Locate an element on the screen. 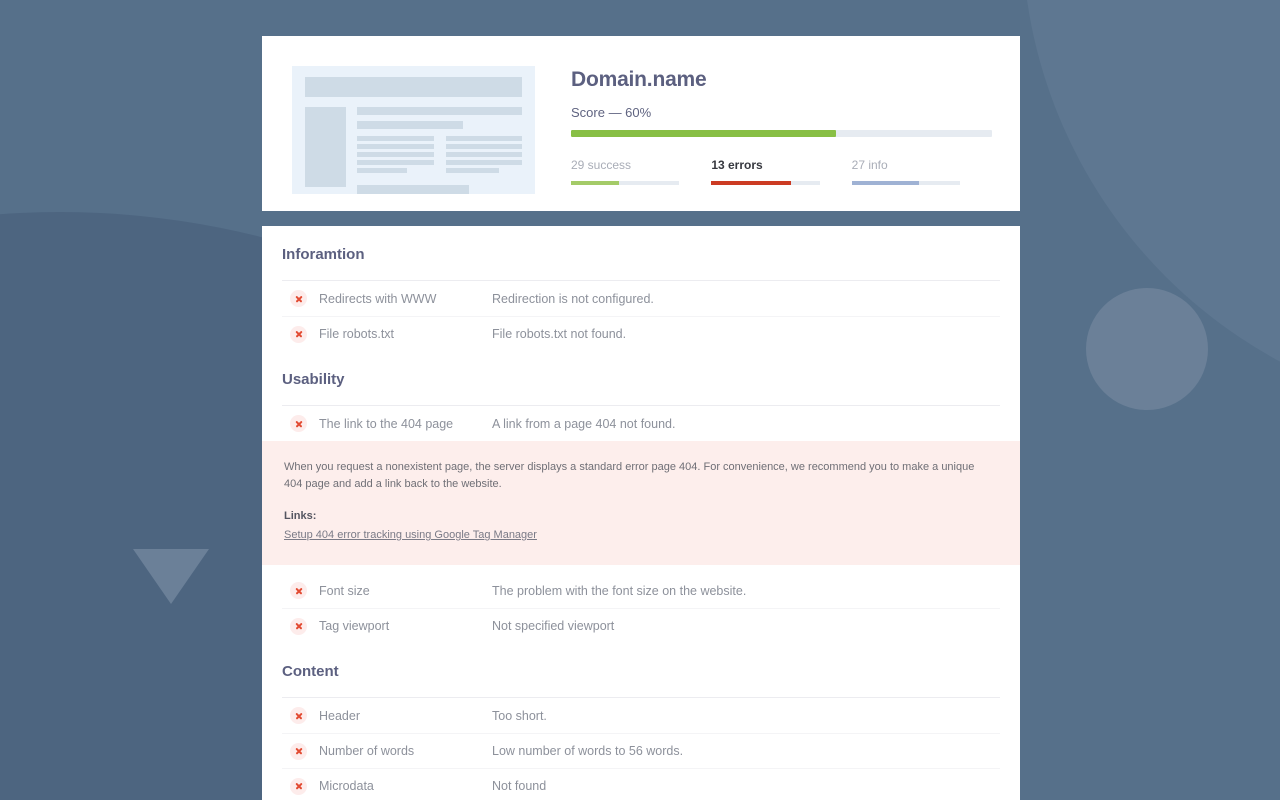  stat-errors-bar is located at coordinates (765, 183).